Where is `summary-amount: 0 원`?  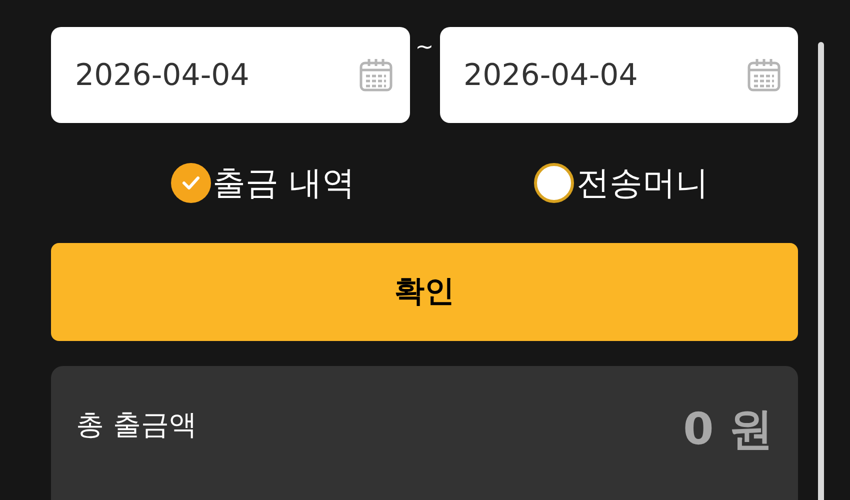 summary-amount: 0 원 is located at coordinates (728, 430).